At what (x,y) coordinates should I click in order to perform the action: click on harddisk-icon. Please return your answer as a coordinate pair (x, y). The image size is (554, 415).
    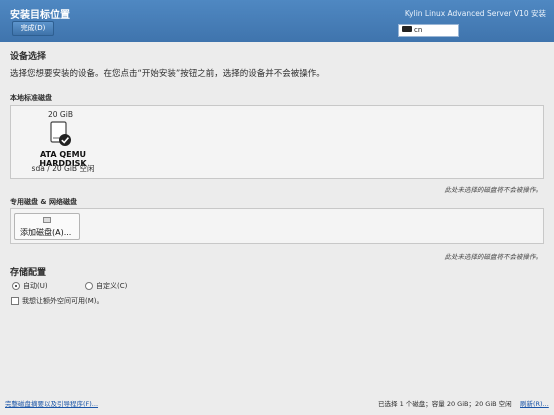
    Looking at the image, I should click on (60, 133).